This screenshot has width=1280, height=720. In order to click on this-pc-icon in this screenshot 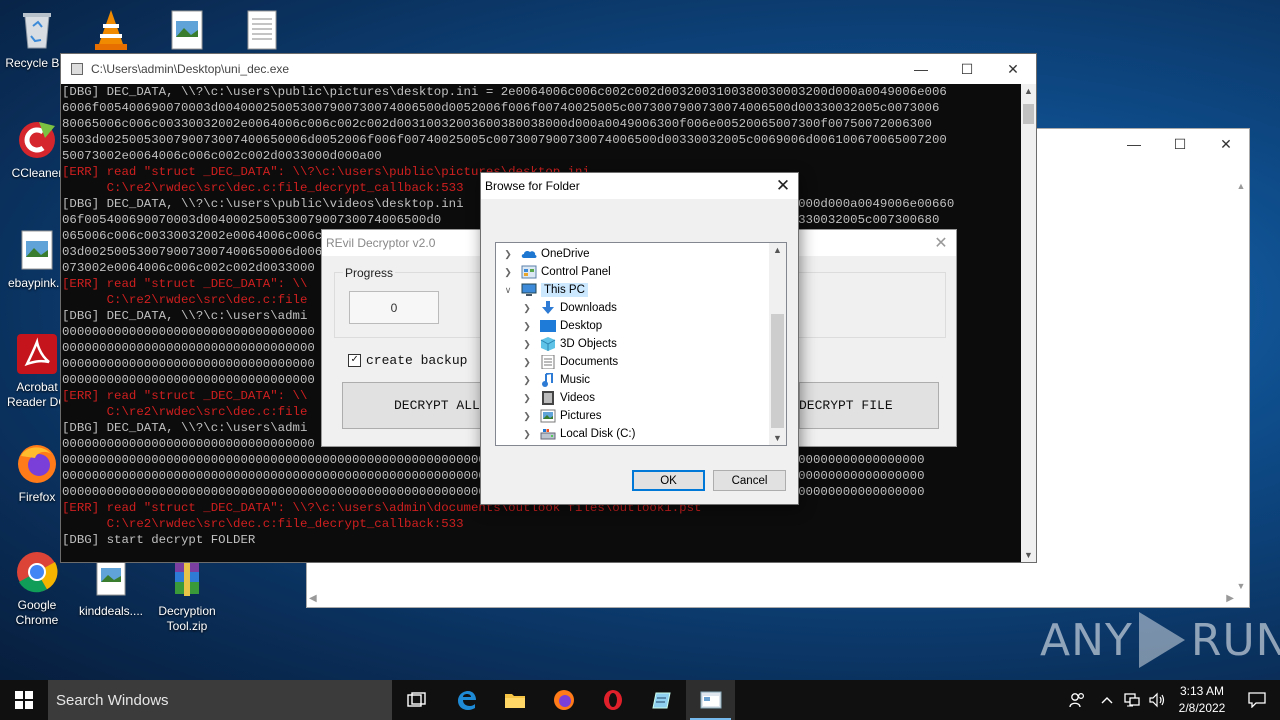, I will do `click(529, 290)`.